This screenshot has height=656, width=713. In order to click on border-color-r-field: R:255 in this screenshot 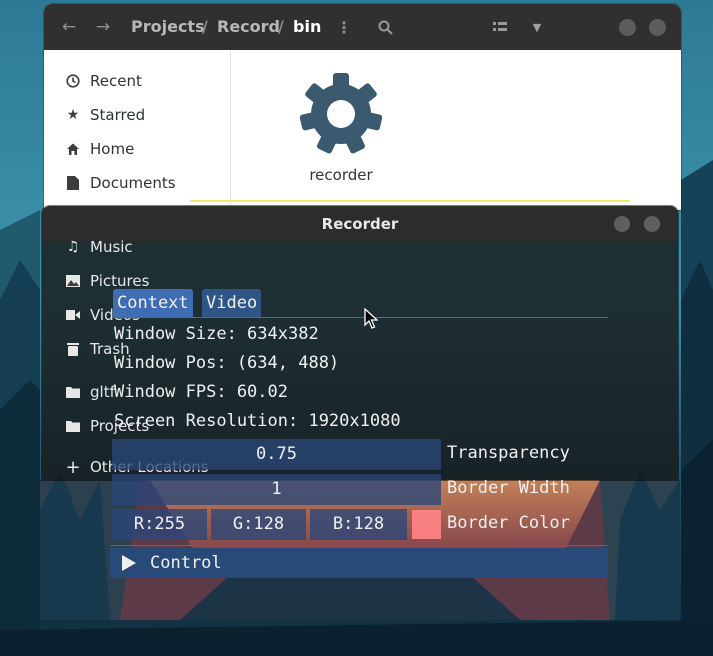, I will do `click(159, 524)`.